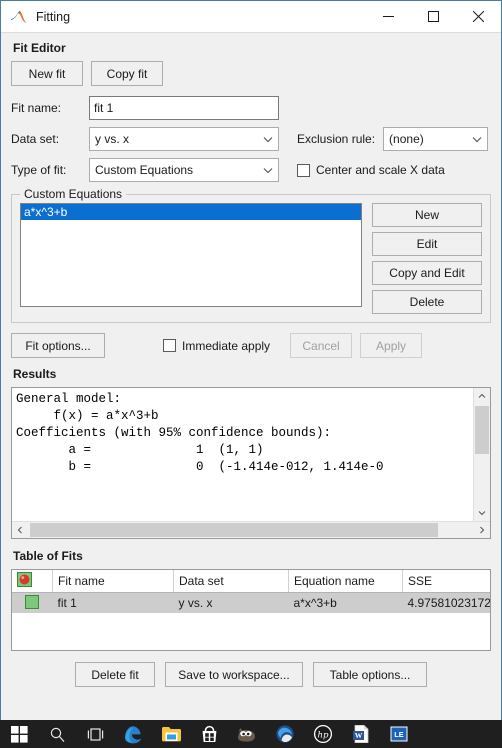  I want to click on custom-equations-buttons: New Edit Copy and Edit Delete, so click(427, 258).